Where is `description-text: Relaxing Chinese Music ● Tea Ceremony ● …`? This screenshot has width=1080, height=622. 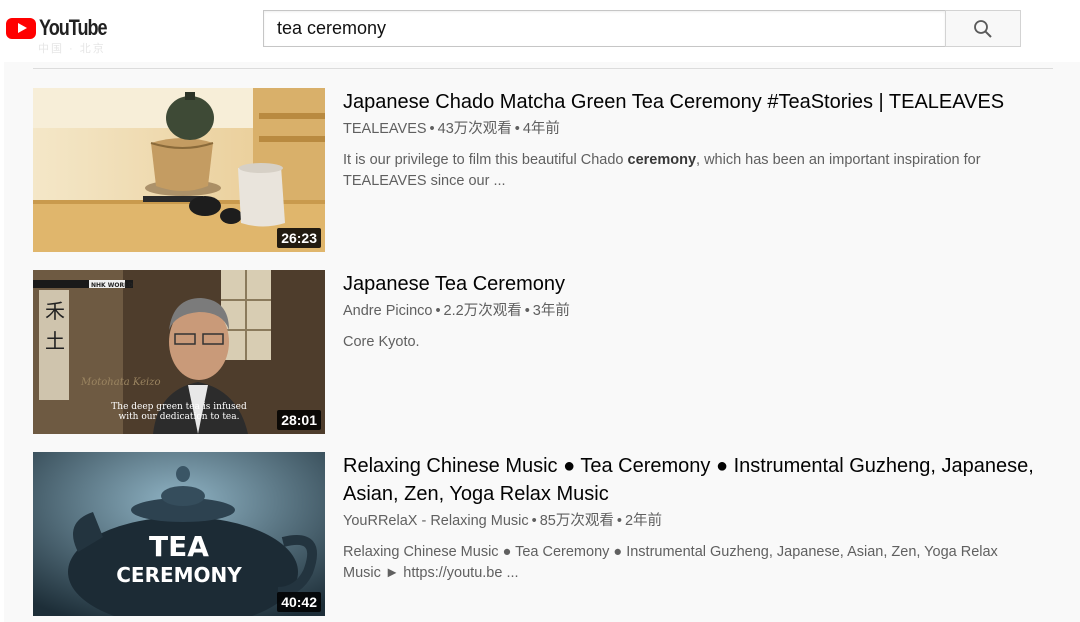 description-text: Relaxing Chinese Music ● Tea Ceremony ● … is located at coordinates (670, 562).